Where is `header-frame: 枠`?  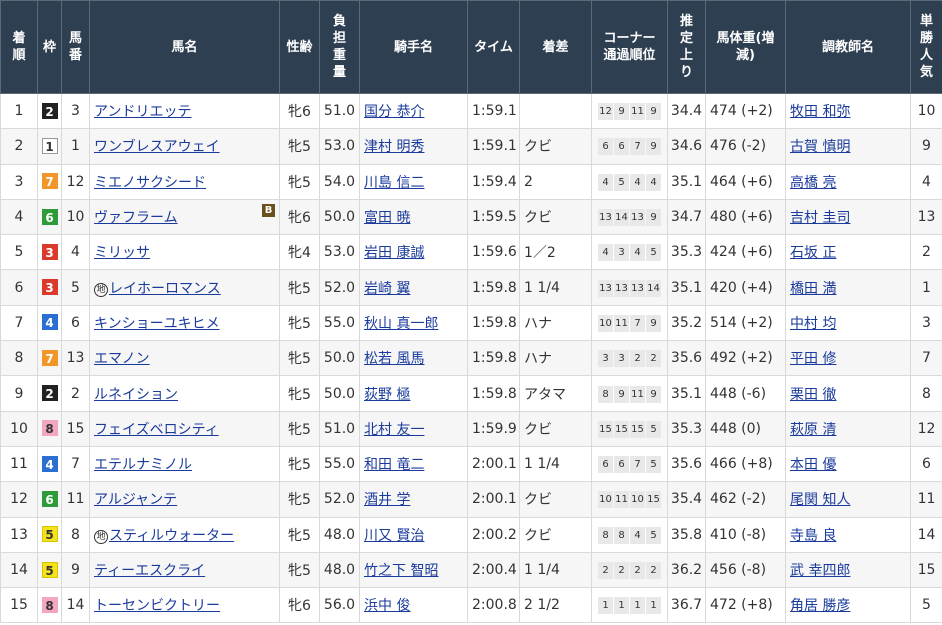 header-frame: 枠 is located at coordinates (49, 47).